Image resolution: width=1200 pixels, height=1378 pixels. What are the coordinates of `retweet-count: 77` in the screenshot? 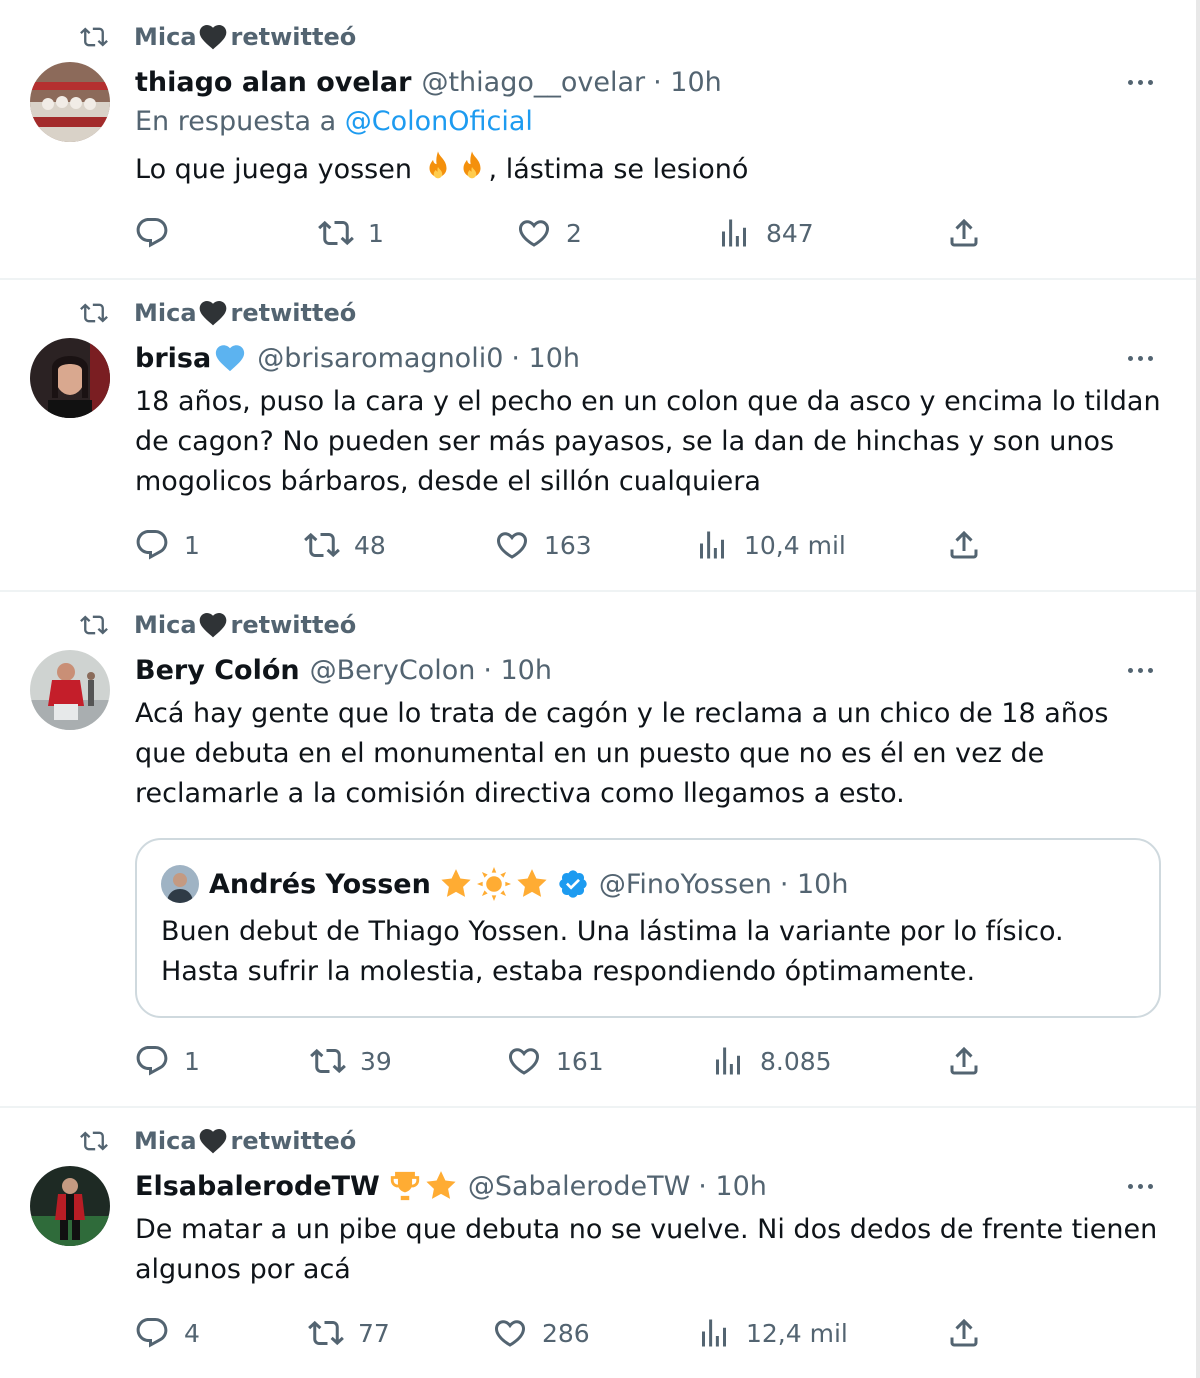 It's located at (374, 1333).